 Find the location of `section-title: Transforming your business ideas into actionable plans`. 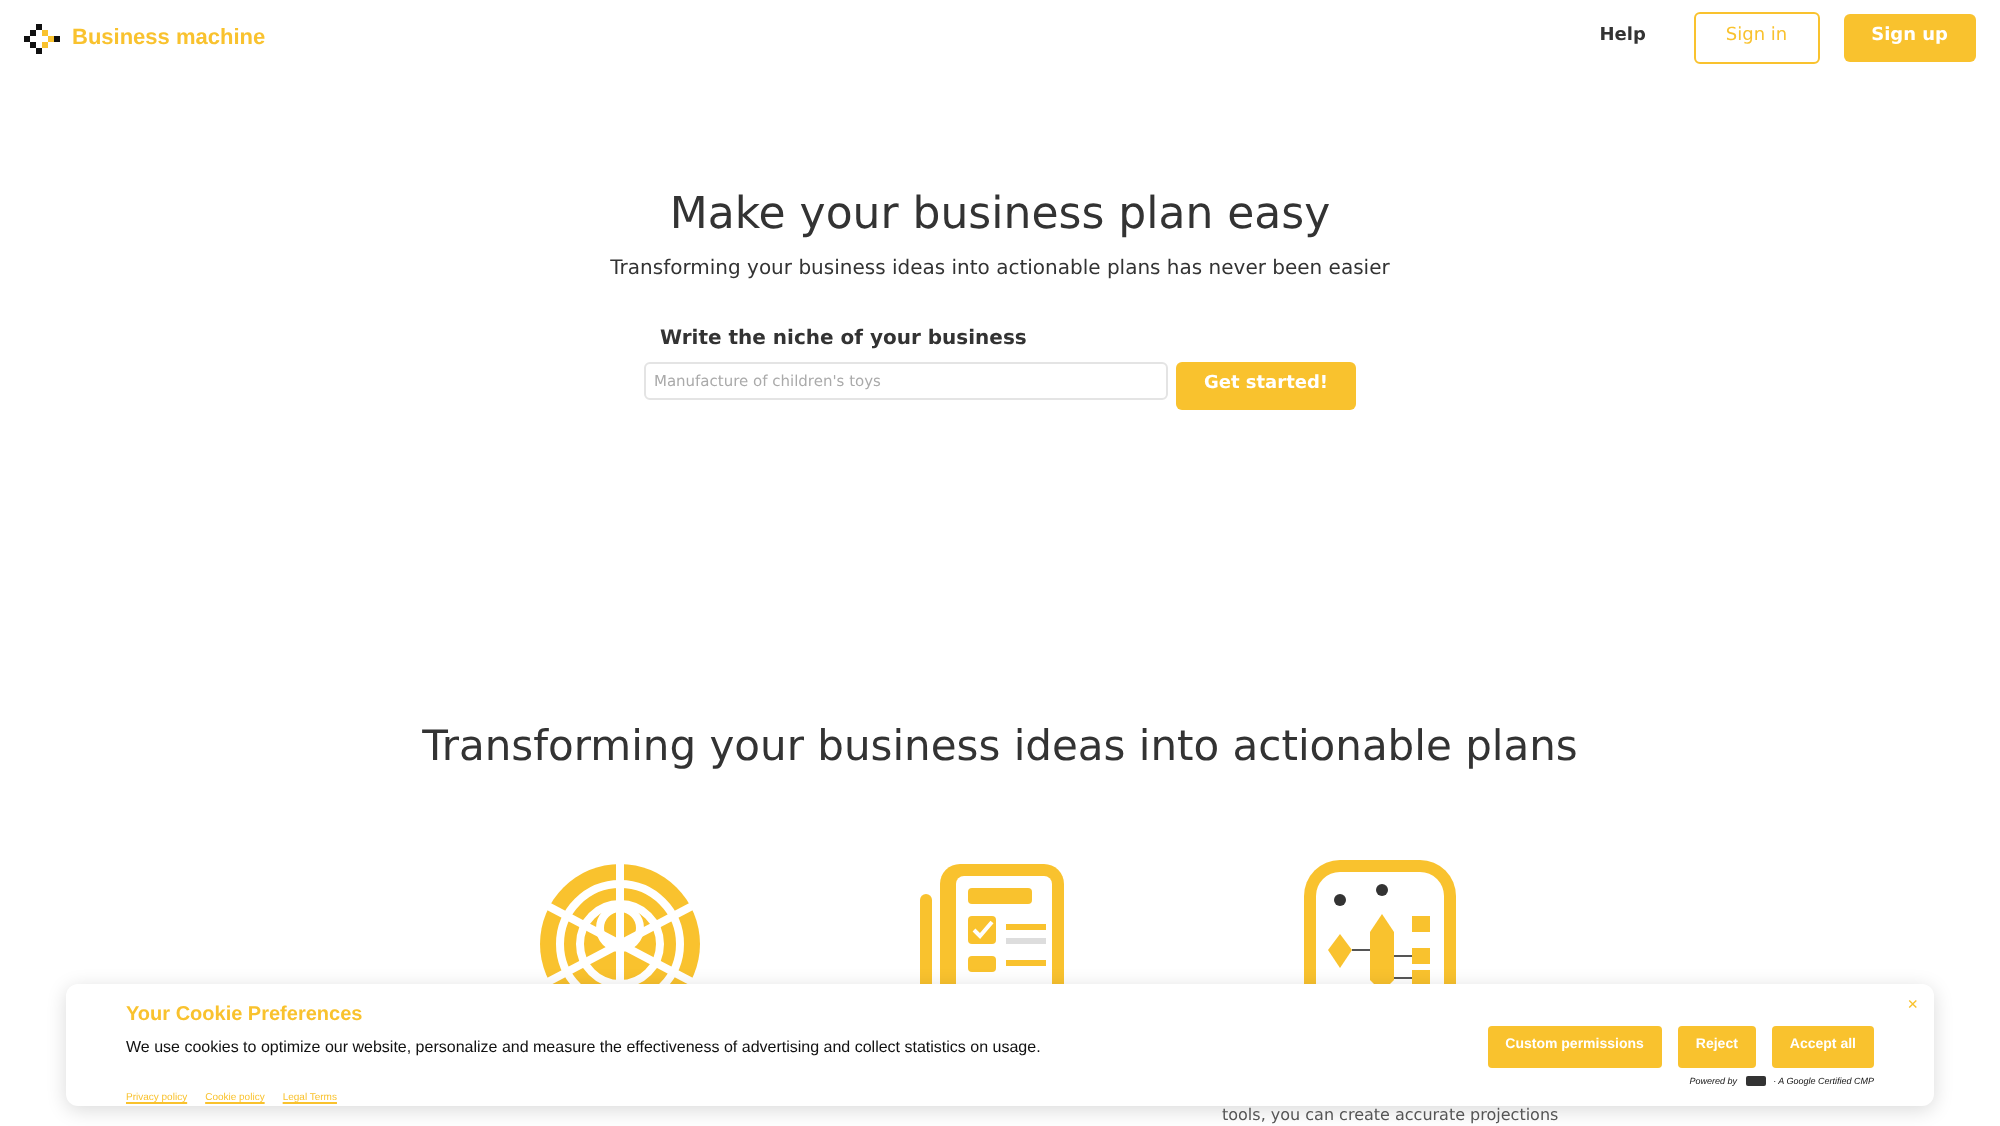

section-title: Transforming your business ideas into actionable plans is located at coordinates (1000, 747).